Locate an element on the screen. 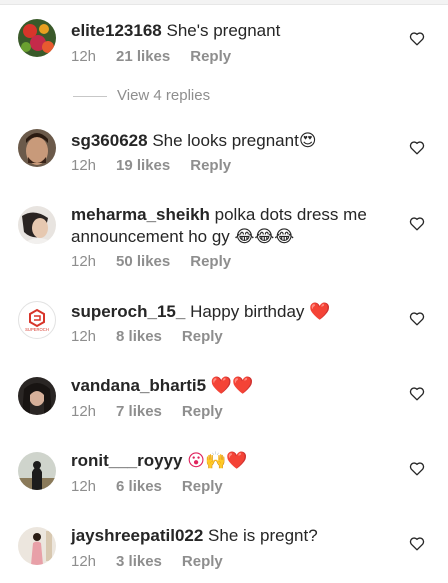 The image size is (448, 583). svg-text: SUPEROCH is located at coordinates (37, 329).